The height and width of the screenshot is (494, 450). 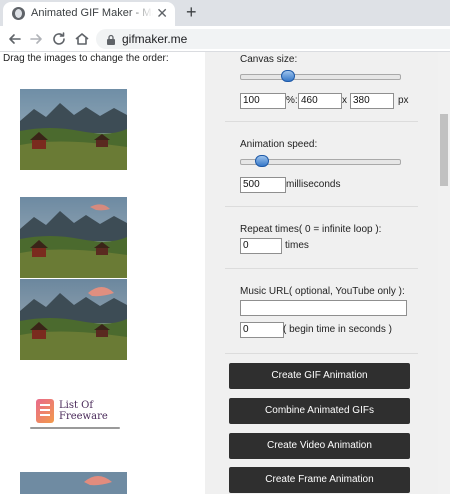 What do you see at coordinates (269, 59) in the screenshot?
I see `canvas-size-label: Canvas size:` at bounding box center [269, 59].